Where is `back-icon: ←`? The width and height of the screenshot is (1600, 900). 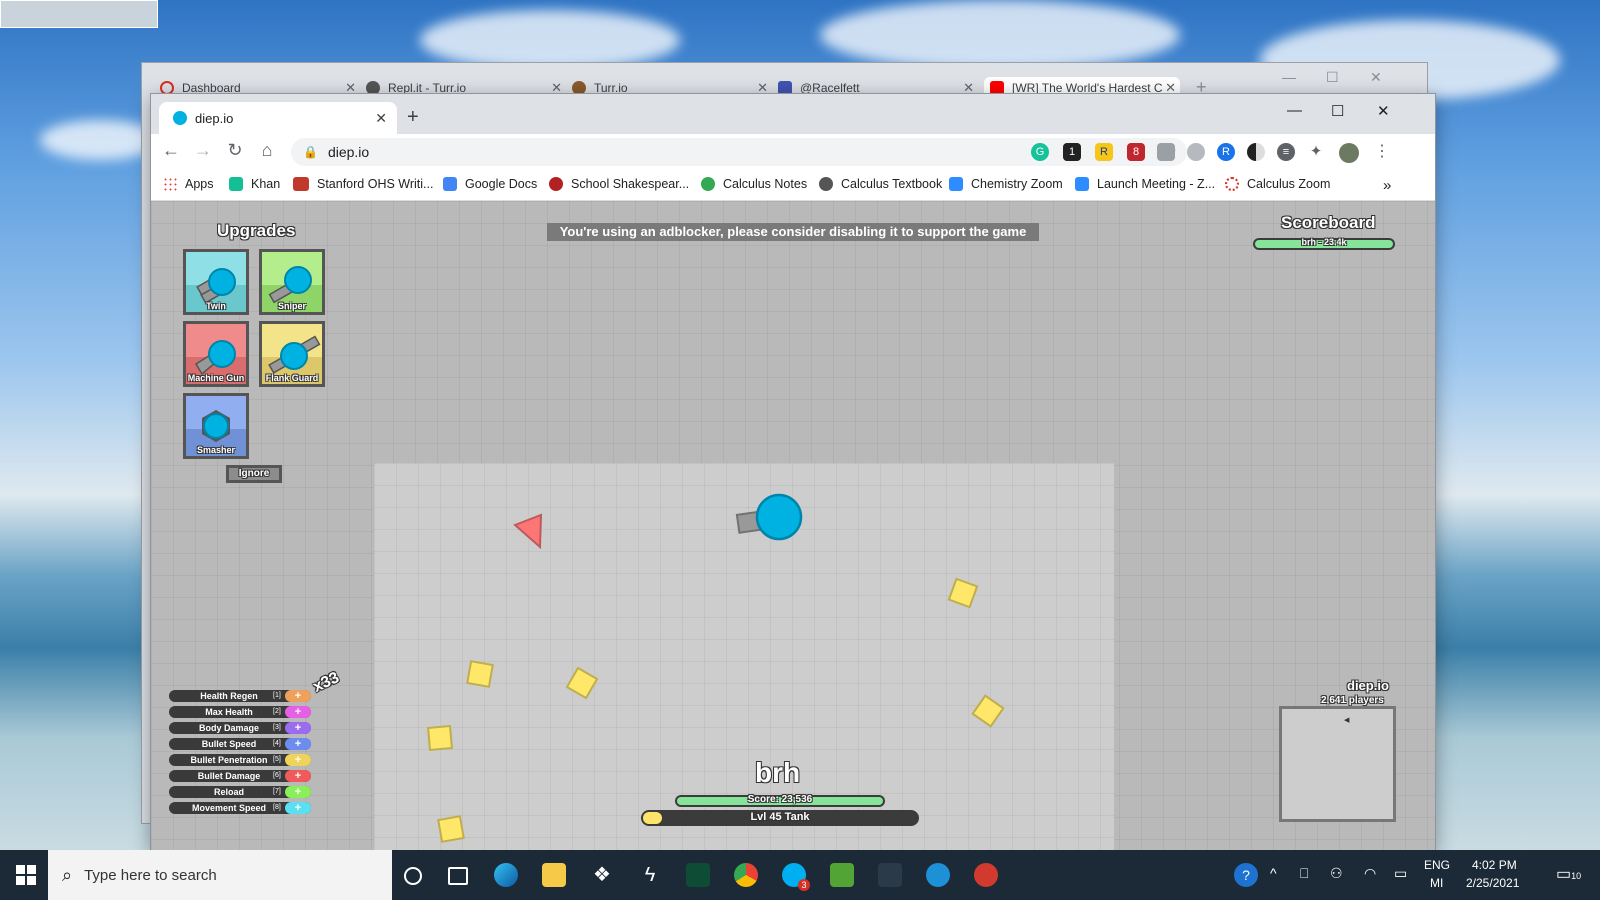
back-icon: ← is located at coordinates (171, 150).